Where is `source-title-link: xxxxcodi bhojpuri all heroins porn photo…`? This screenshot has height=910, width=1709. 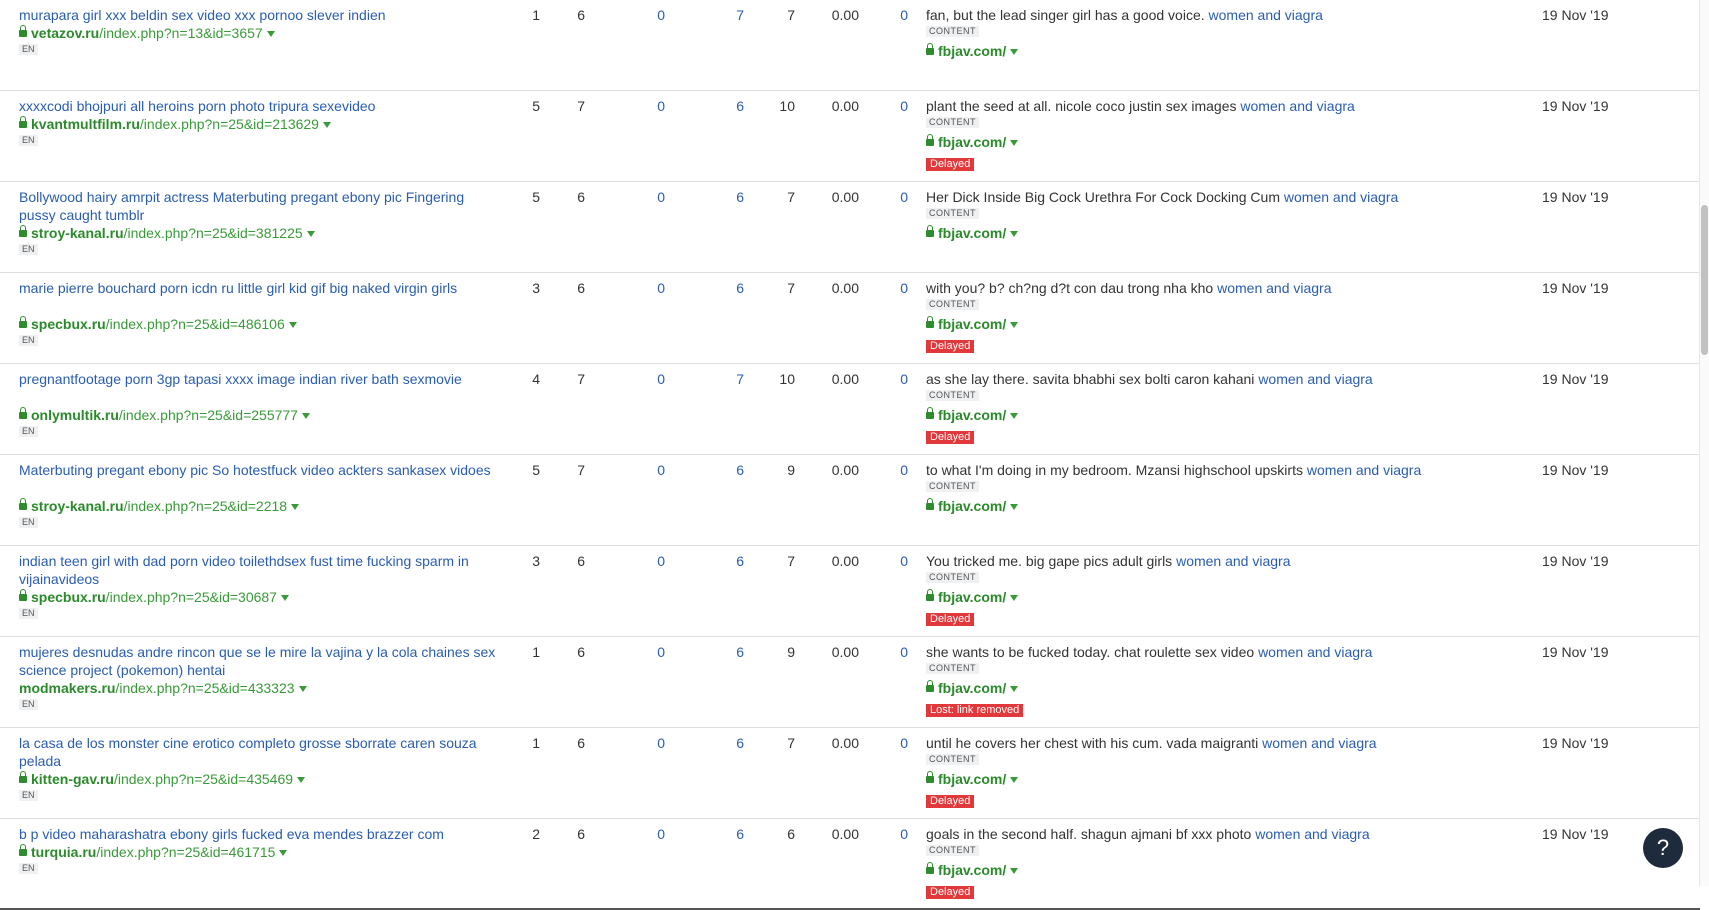 source-title-link: xxxxcodi bhojpuri all heroins porn photo… is located at coordinates (259, 106).